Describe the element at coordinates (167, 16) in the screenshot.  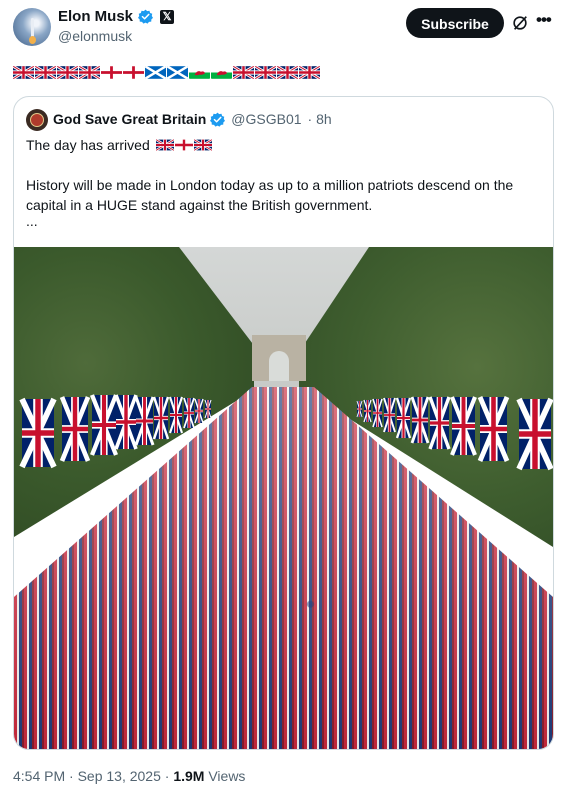
I see `x-logo-icon: 𝕏` at that location.